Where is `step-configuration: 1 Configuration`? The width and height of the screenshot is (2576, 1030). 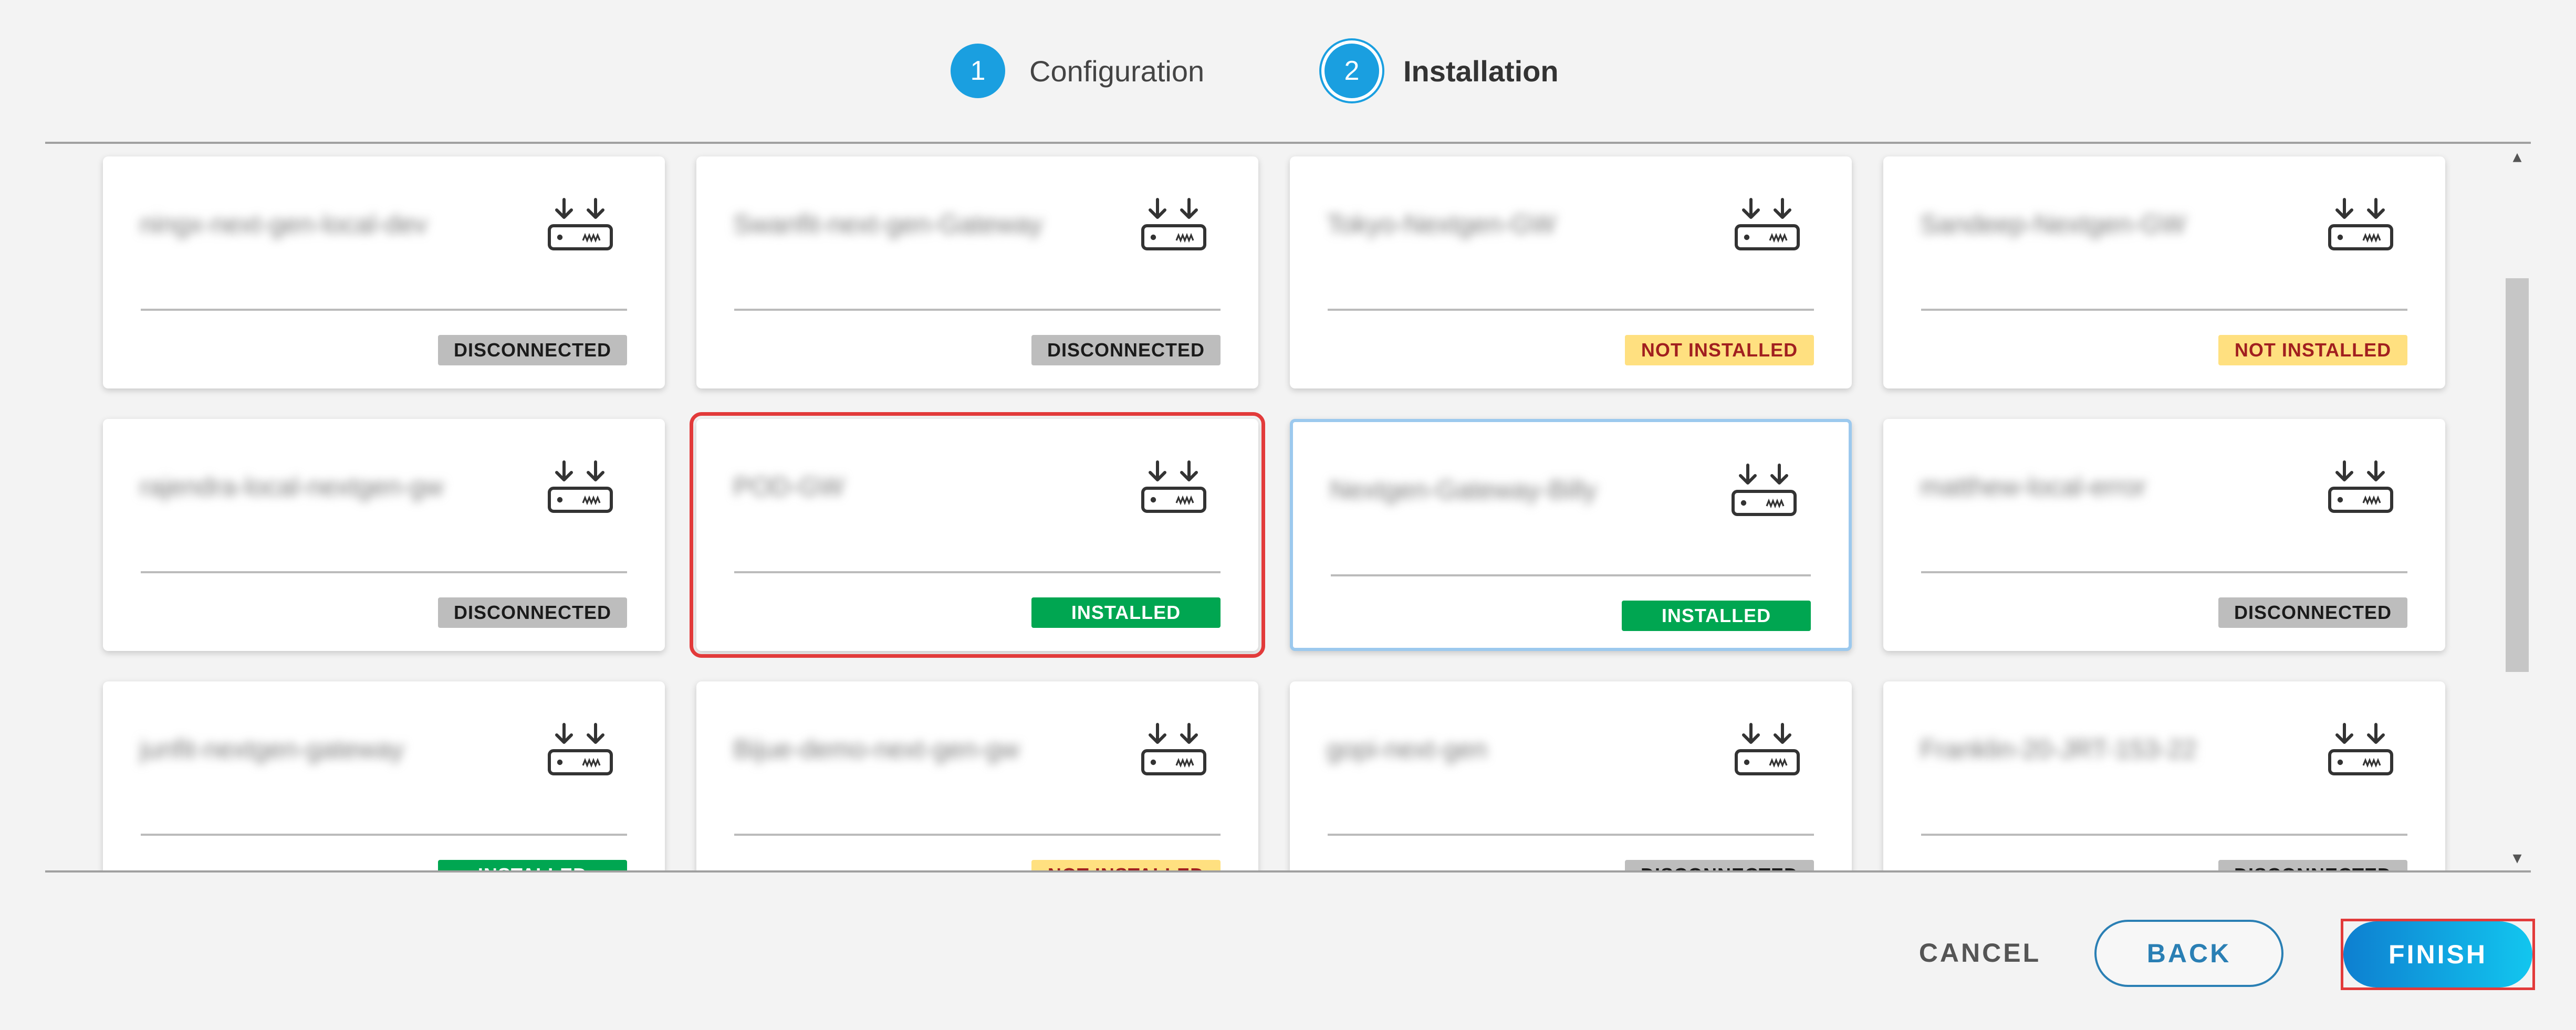 step-configuration: 1 Configuration is located at coordinates (1077, 70).